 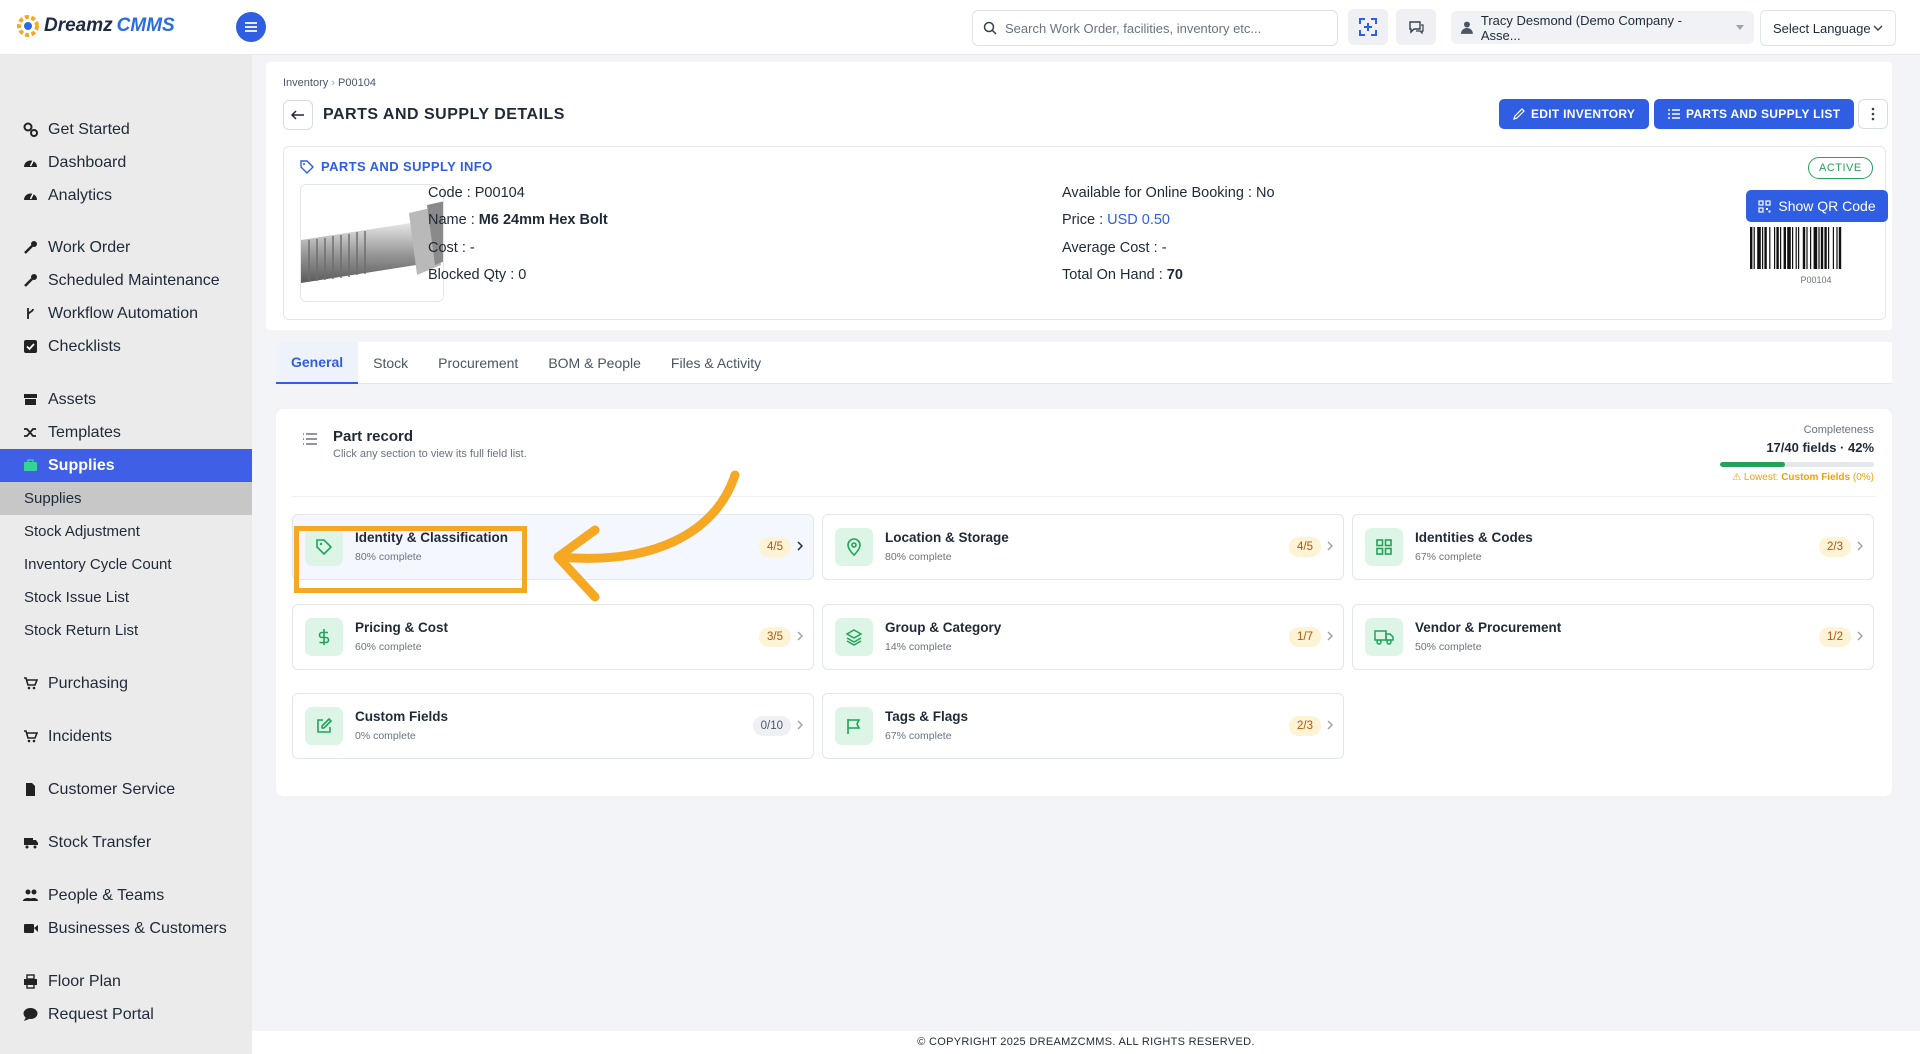 What do you see at coordinates (1755, 477) in the screenshot?
I see `lowest-prefix: ⚠ Lowest:` at bounding box center [1755, 477].